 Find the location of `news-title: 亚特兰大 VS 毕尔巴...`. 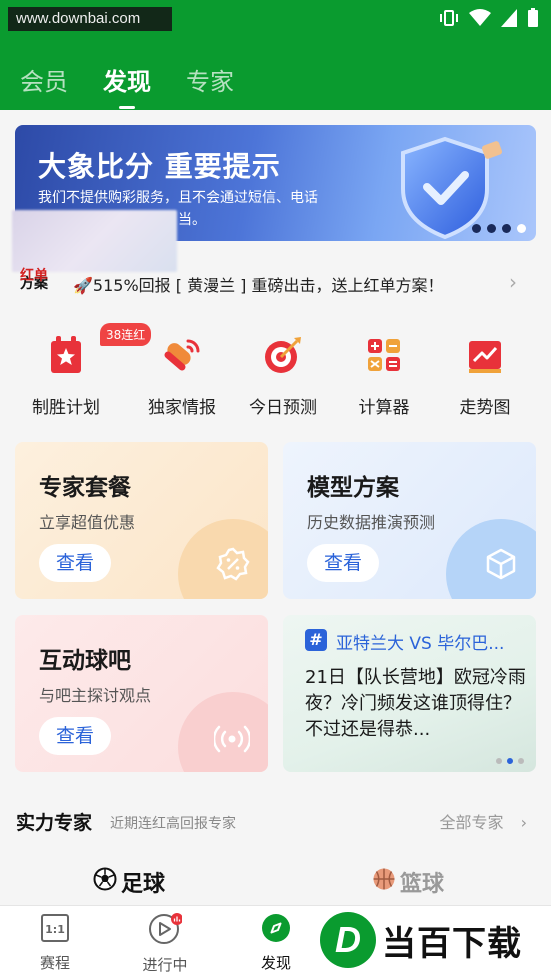

news-title: 亚特兰大 VS 毕尔巴... is located at coordinates (420, 644).